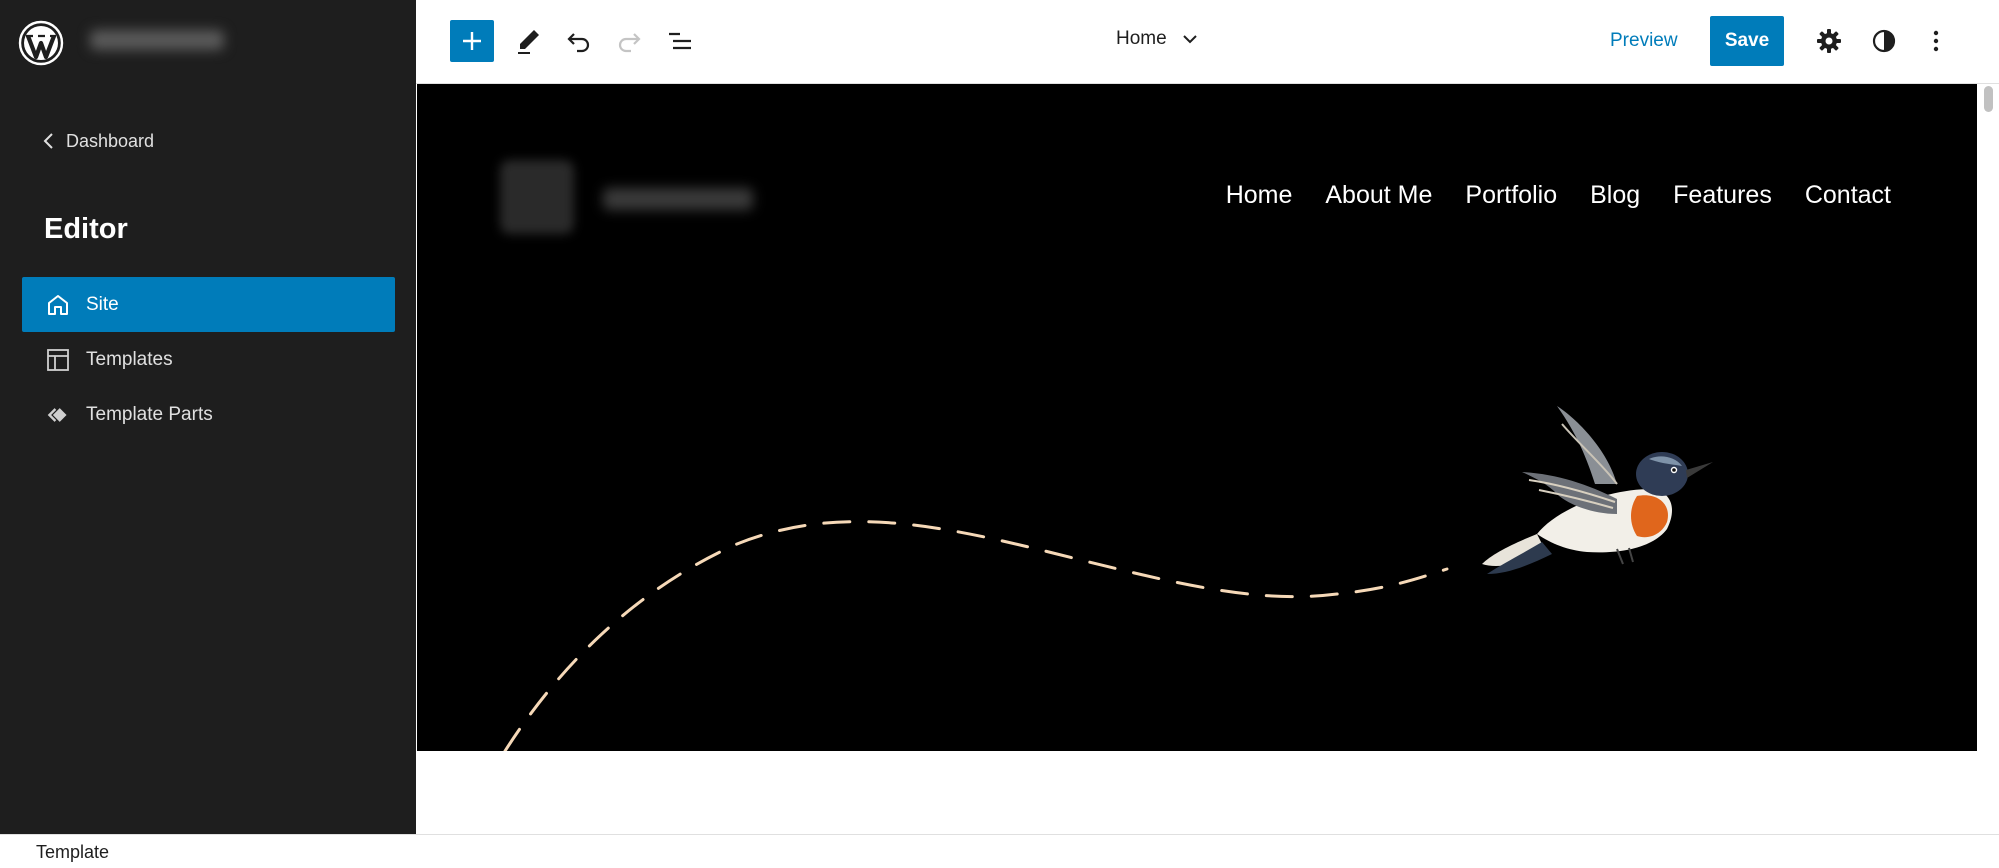 The image size is (1999, 868). I want to click on tools-button, so click(528, 41).